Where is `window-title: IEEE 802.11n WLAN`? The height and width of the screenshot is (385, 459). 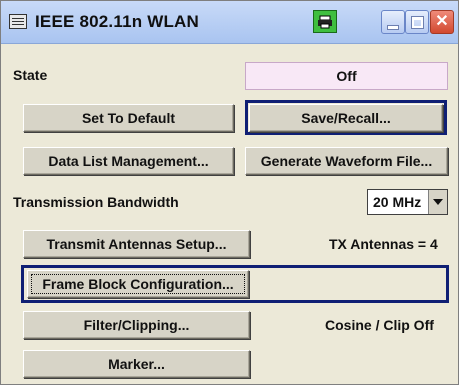
window-title: IEEE 802.11n WLAN is located at coordinates (117, 21).